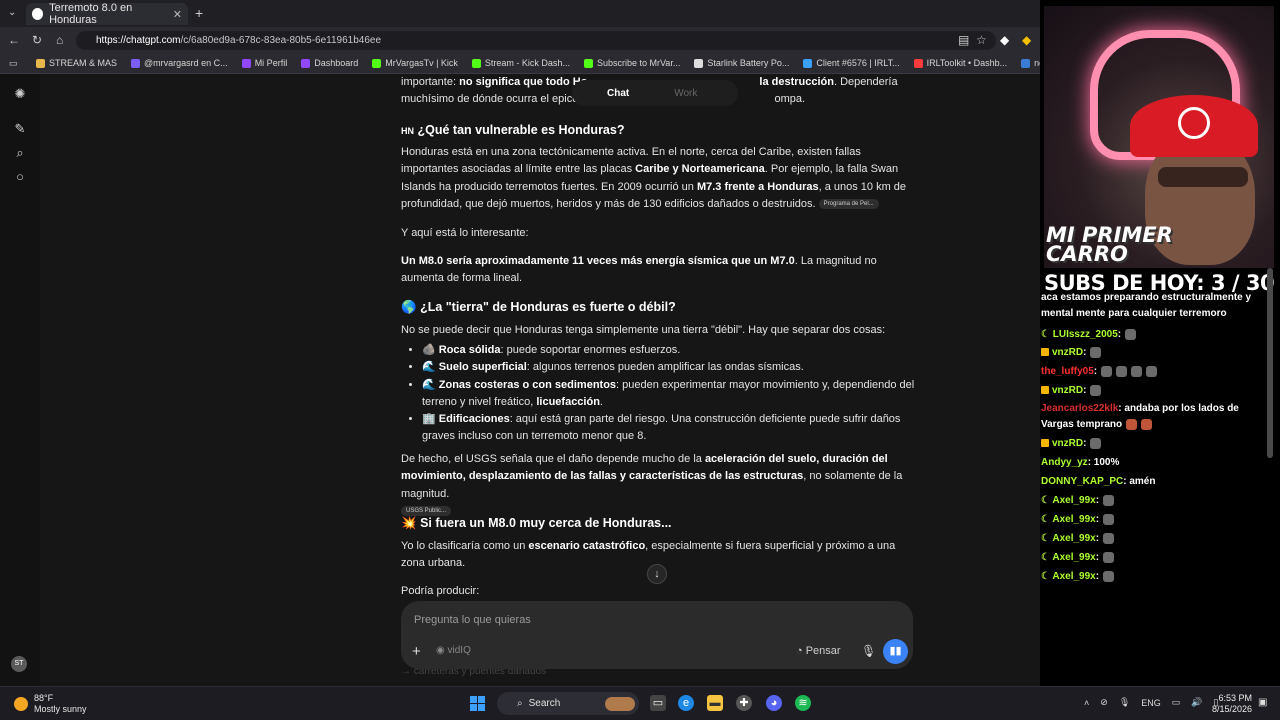  Describe the element at coordinates (1086, 703) in the screenshot. I see `chevron-up-icon: ˄` at that location.